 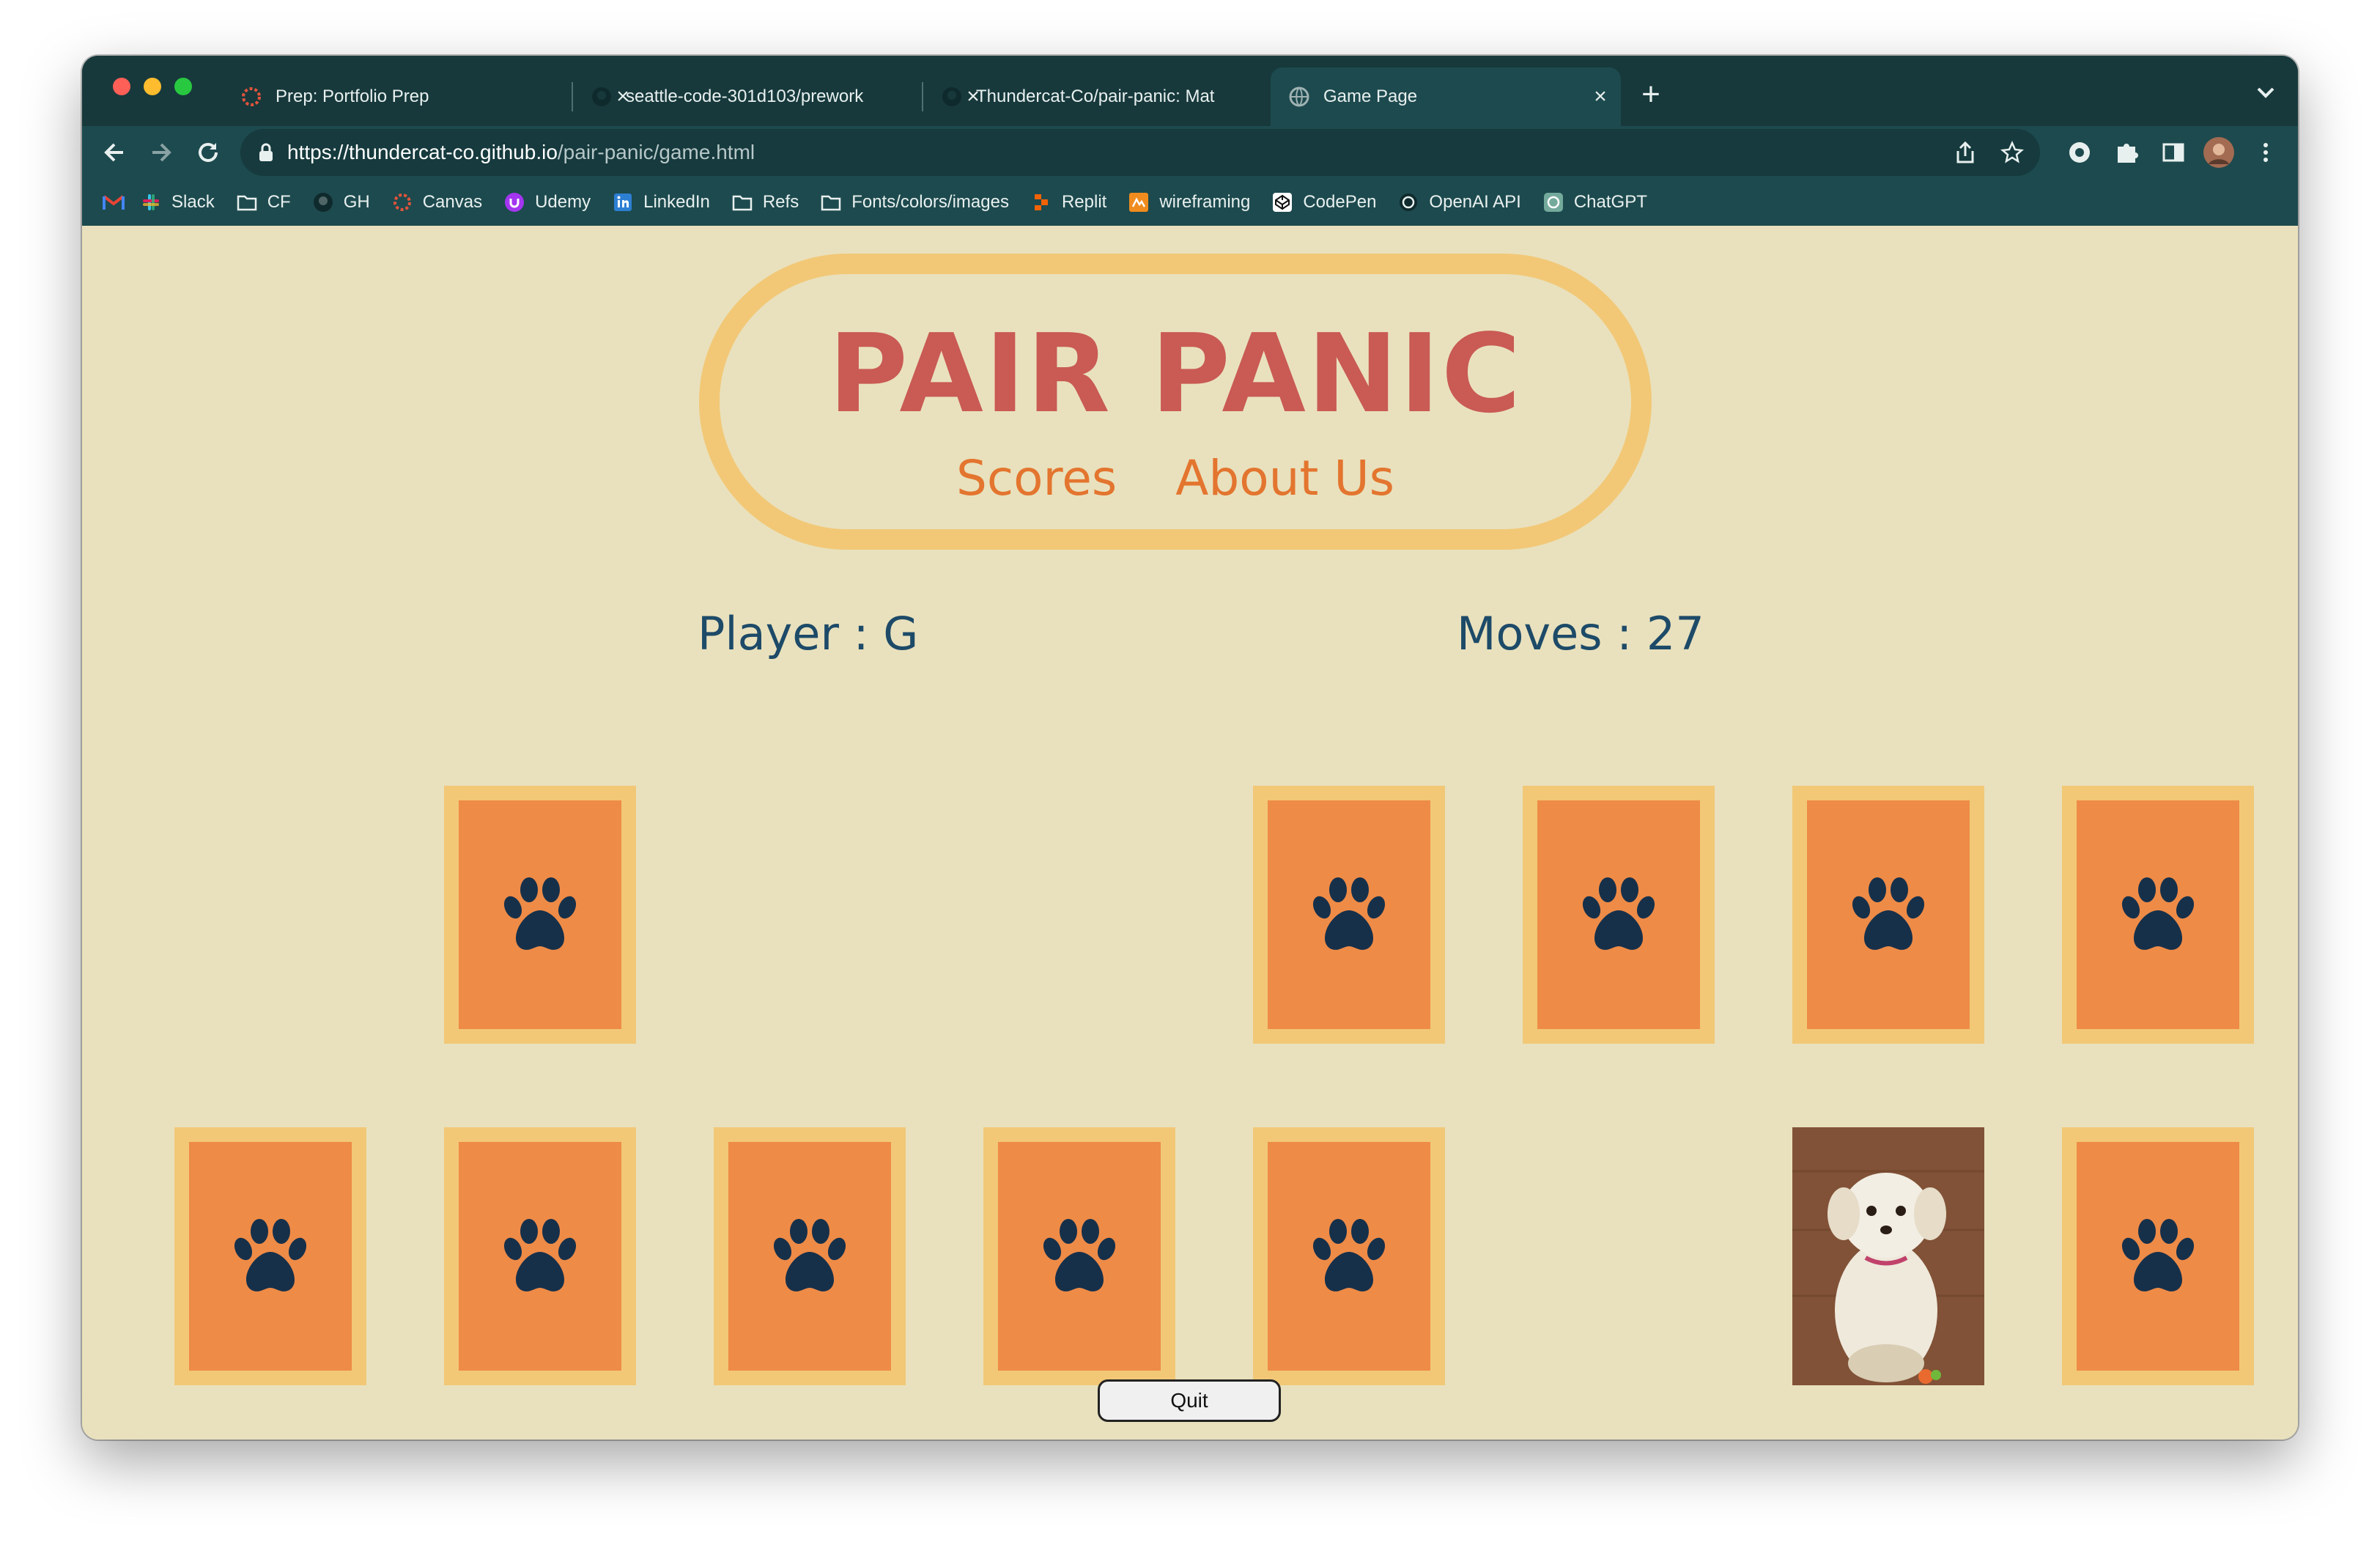 I want to click on back-arrow-icon, so click(x=114, y=152).